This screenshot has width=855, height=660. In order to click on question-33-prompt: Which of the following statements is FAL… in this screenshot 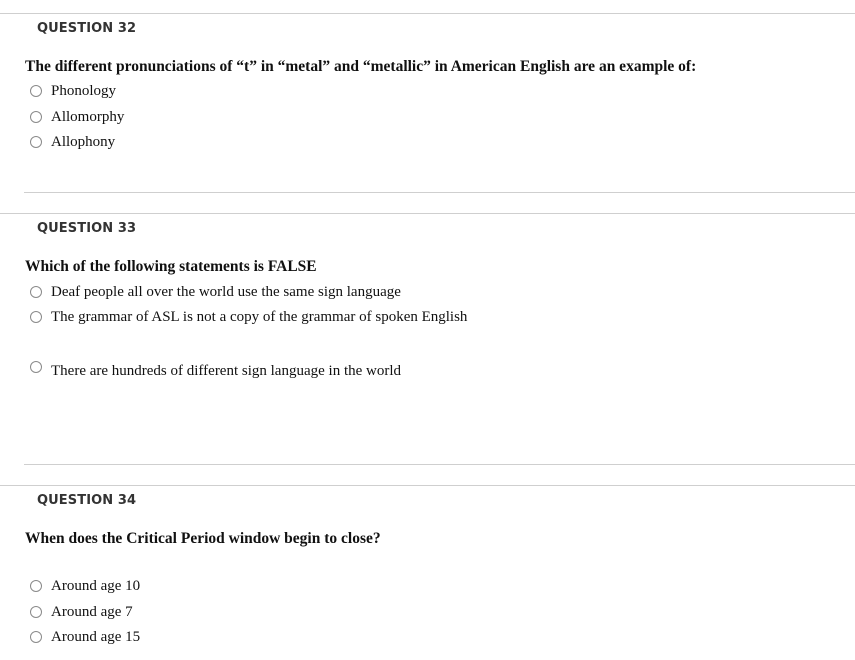, I will do `click(171, 266)`.